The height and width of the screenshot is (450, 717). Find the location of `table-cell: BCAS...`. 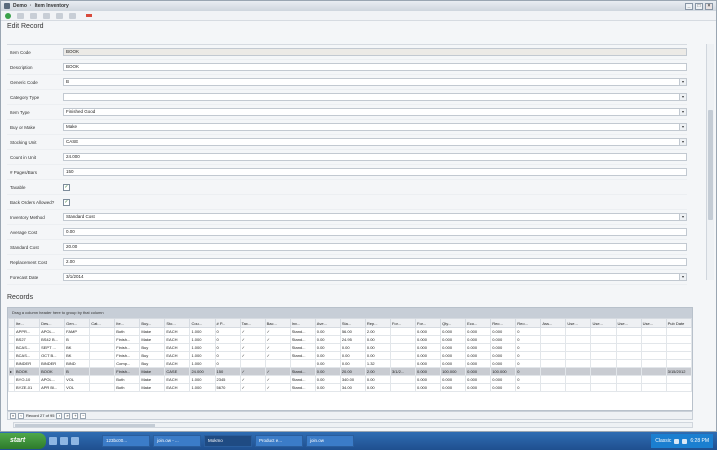

table-cell: BCAS... is located at coordinates (27, 355).